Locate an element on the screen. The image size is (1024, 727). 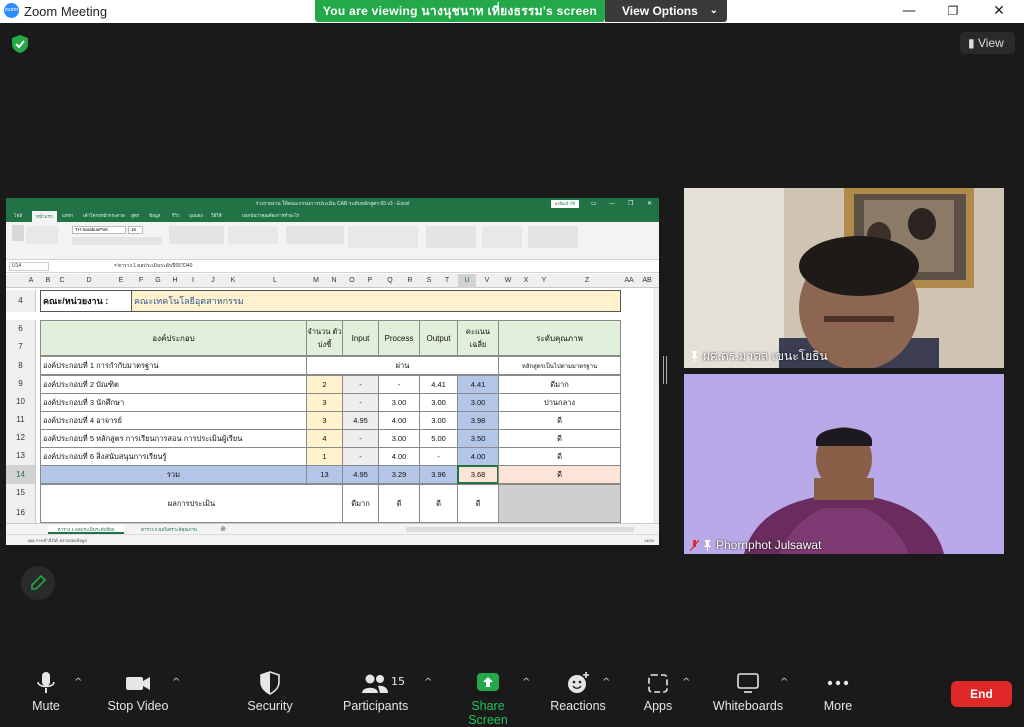
column-header: V is located at coordinates (487, 280).